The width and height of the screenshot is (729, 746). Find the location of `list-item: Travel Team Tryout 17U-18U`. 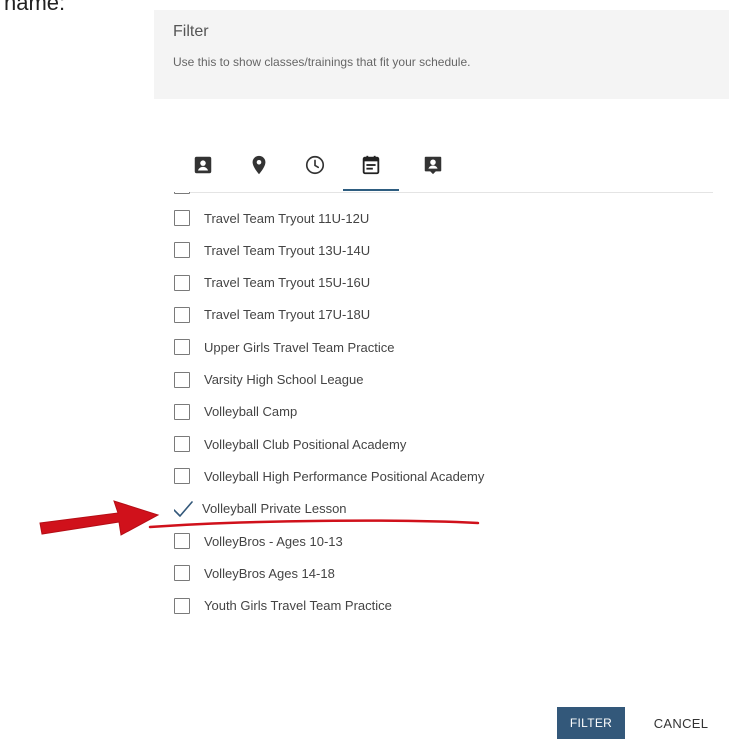

list-item: Travel Team Tryout 17U-18U is located at coordinates (272, 315).